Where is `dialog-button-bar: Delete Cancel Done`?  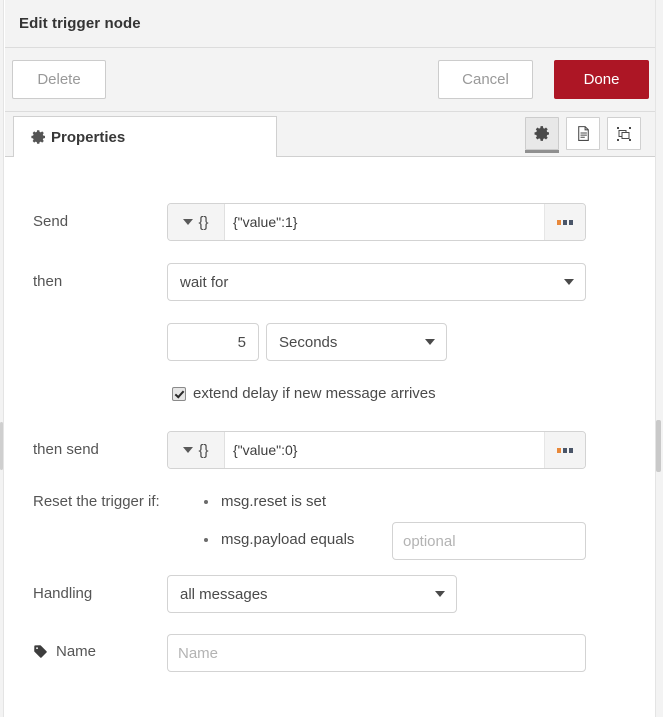 dialog-button-bar: Delete Cancel Done is located at coordinates (330, 80).